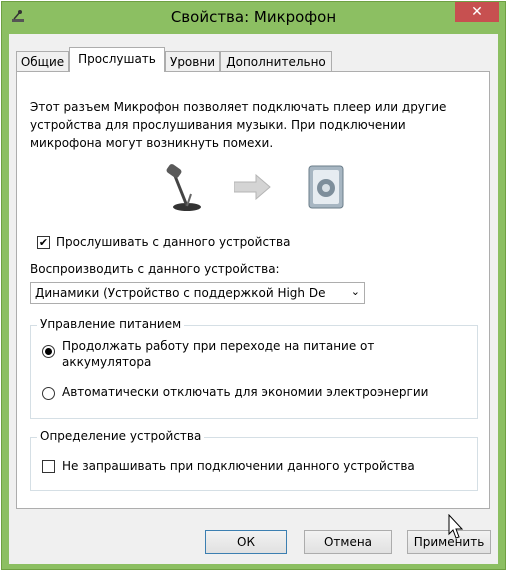 This screenshot has width=509, height=572. Describe the element at coordinates (326, 187) in the screenshot. I see `speaker-icon` at that location.